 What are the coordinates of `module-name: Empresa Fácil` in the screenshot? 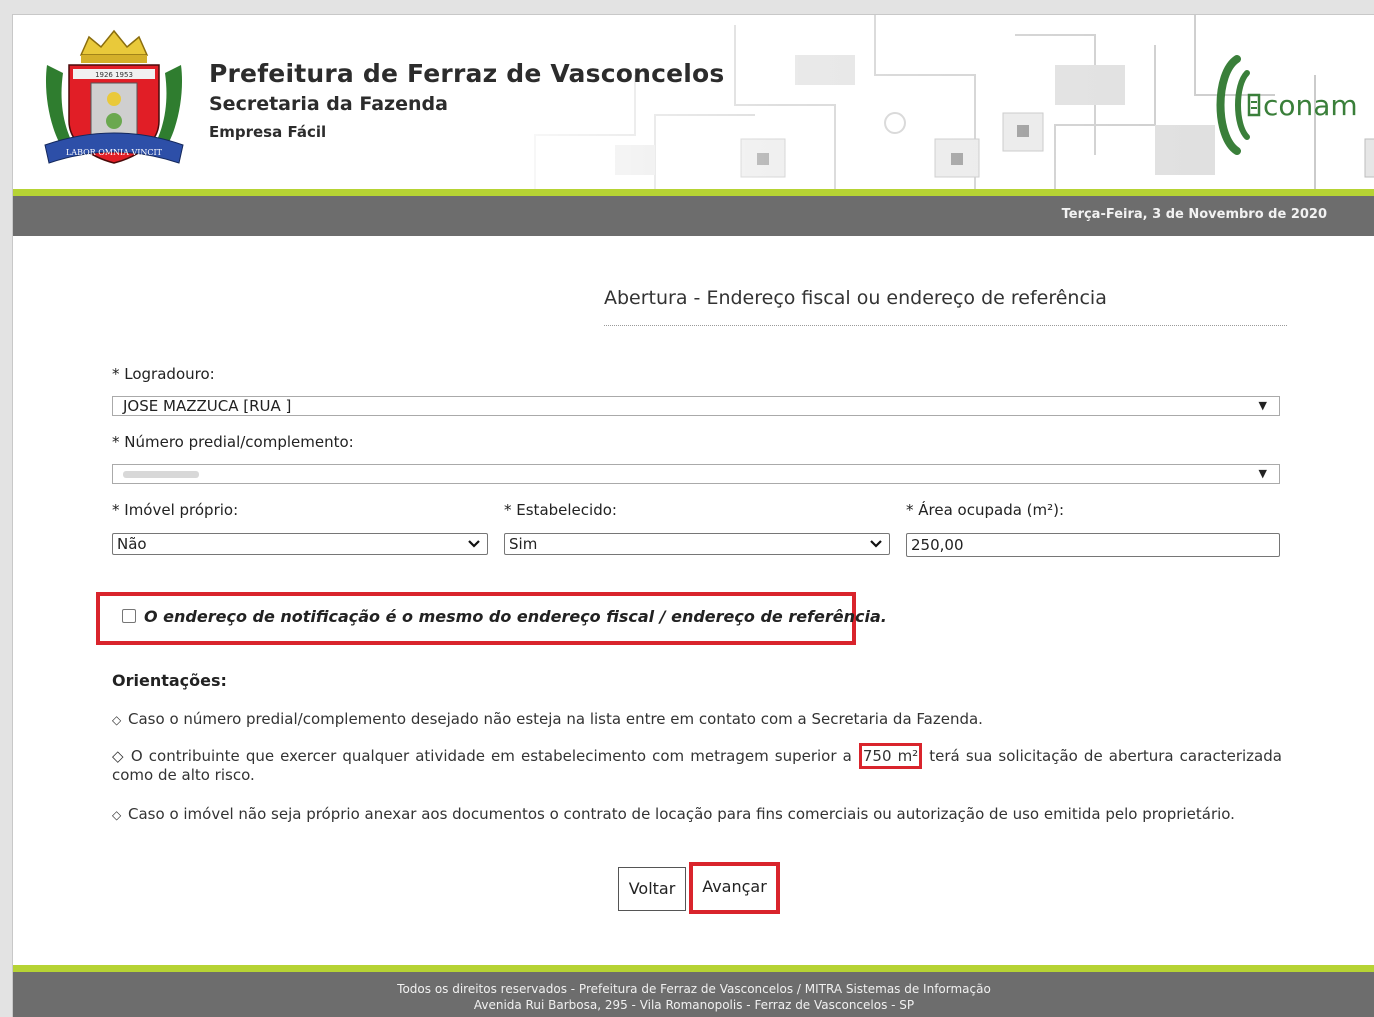 It's located at (268, 132).